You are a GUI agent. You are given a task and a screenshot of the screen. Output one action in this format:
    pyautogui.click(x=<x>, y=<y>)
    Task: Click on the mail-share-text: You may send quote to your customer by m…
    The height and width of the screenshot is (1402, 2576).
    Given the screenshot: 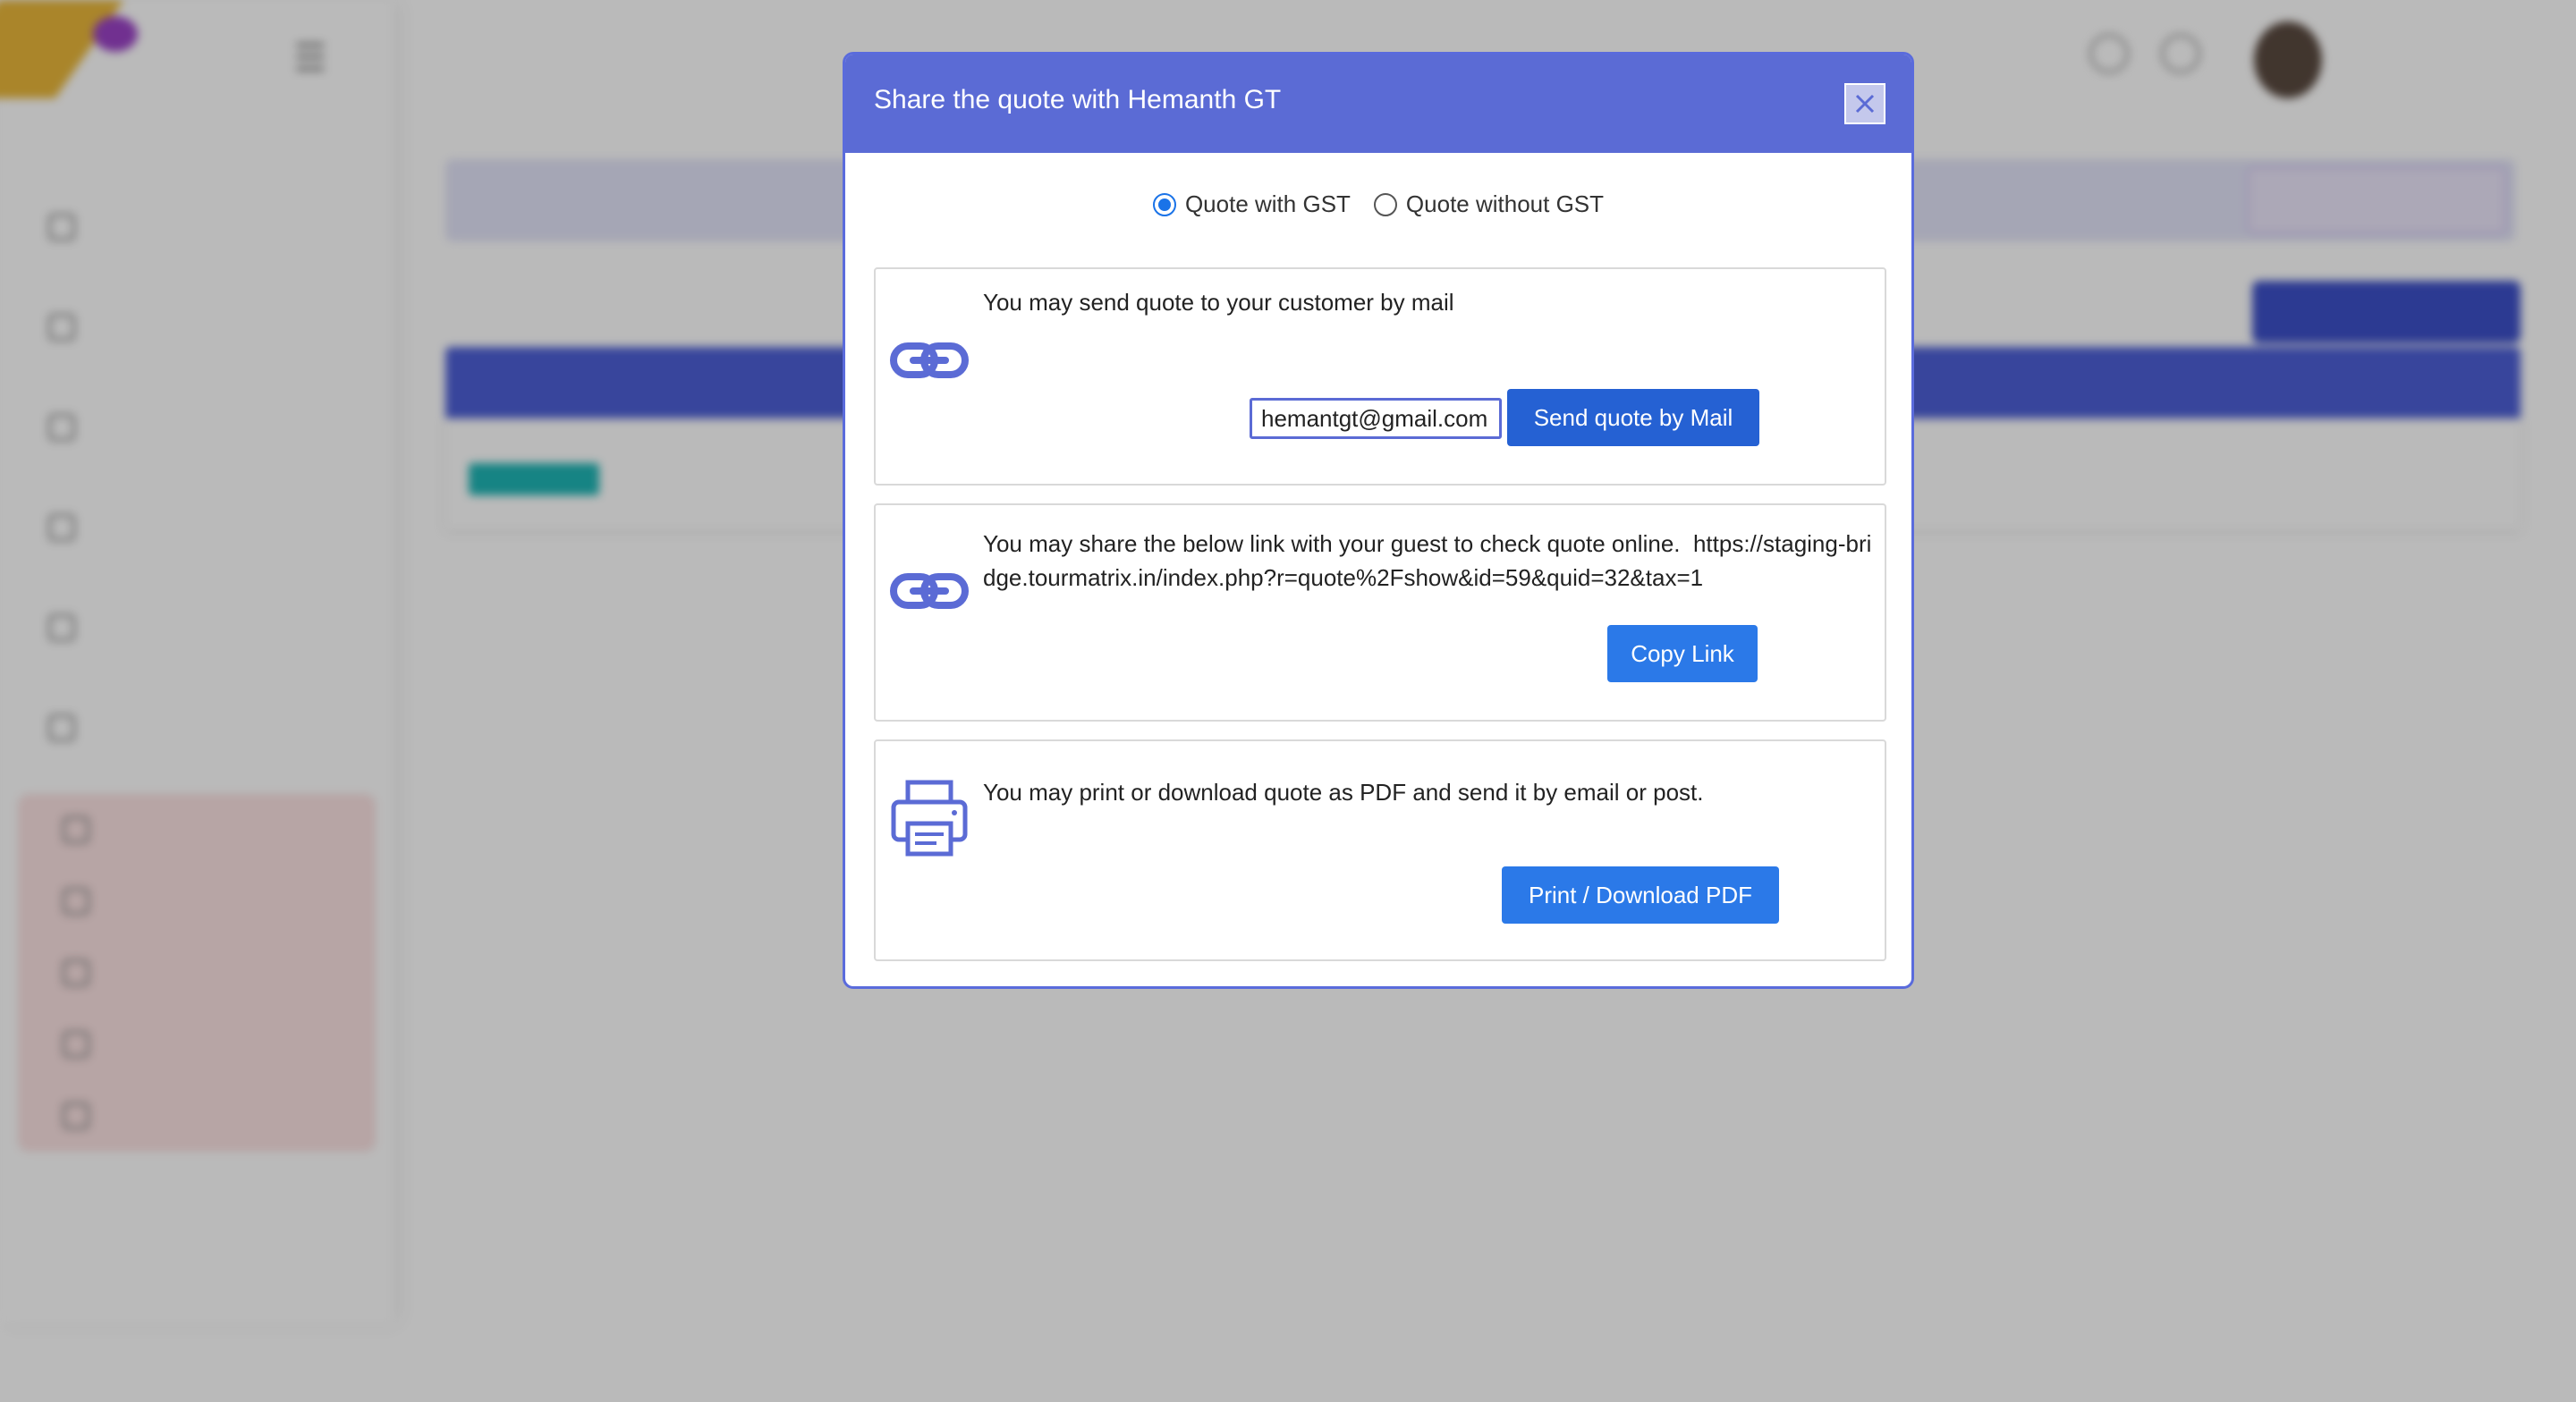 What is the action you would take?
    pyautogui.click(x=1218, y=302)
    